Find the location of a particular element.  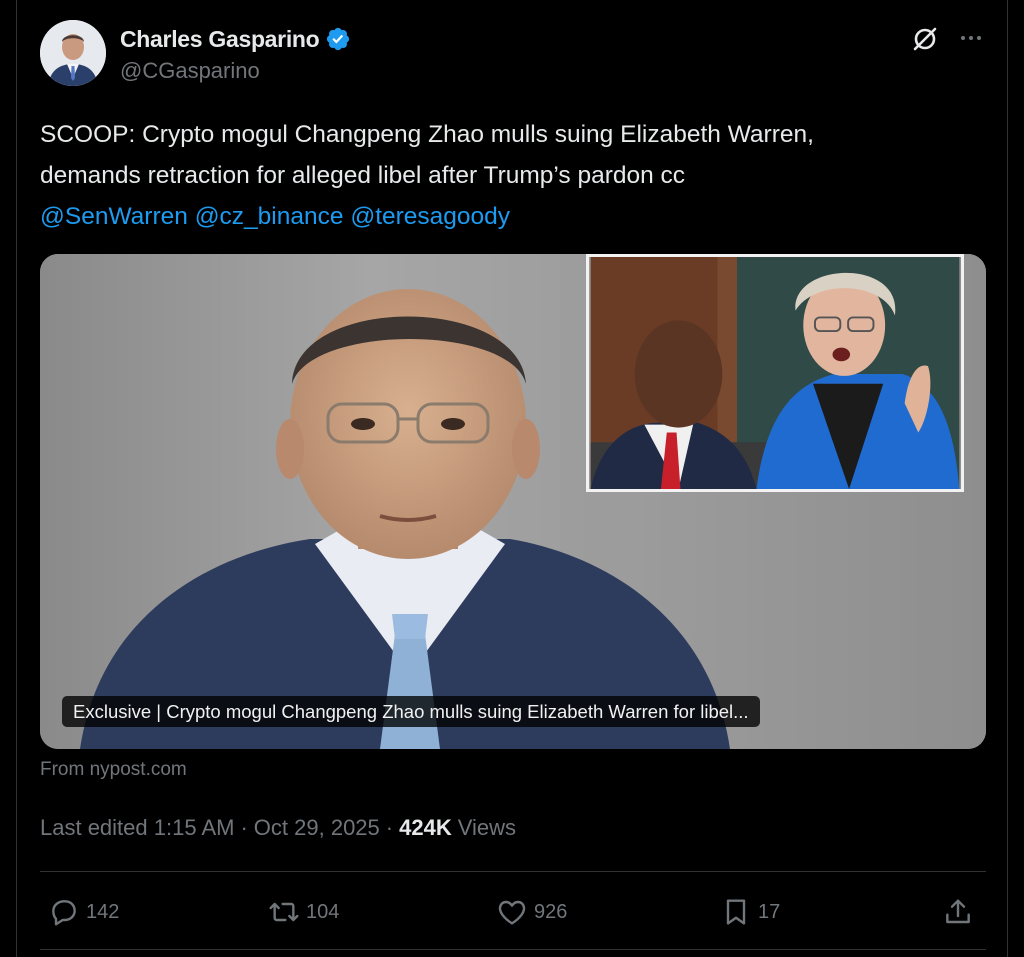

tweet-date: Oct 29, 2025 is located at coordinates (317, 828).